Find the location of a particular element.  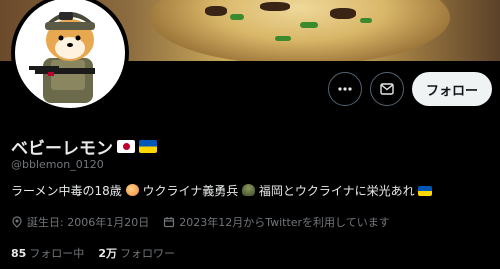

message-button is located at coordinates (386, 89).